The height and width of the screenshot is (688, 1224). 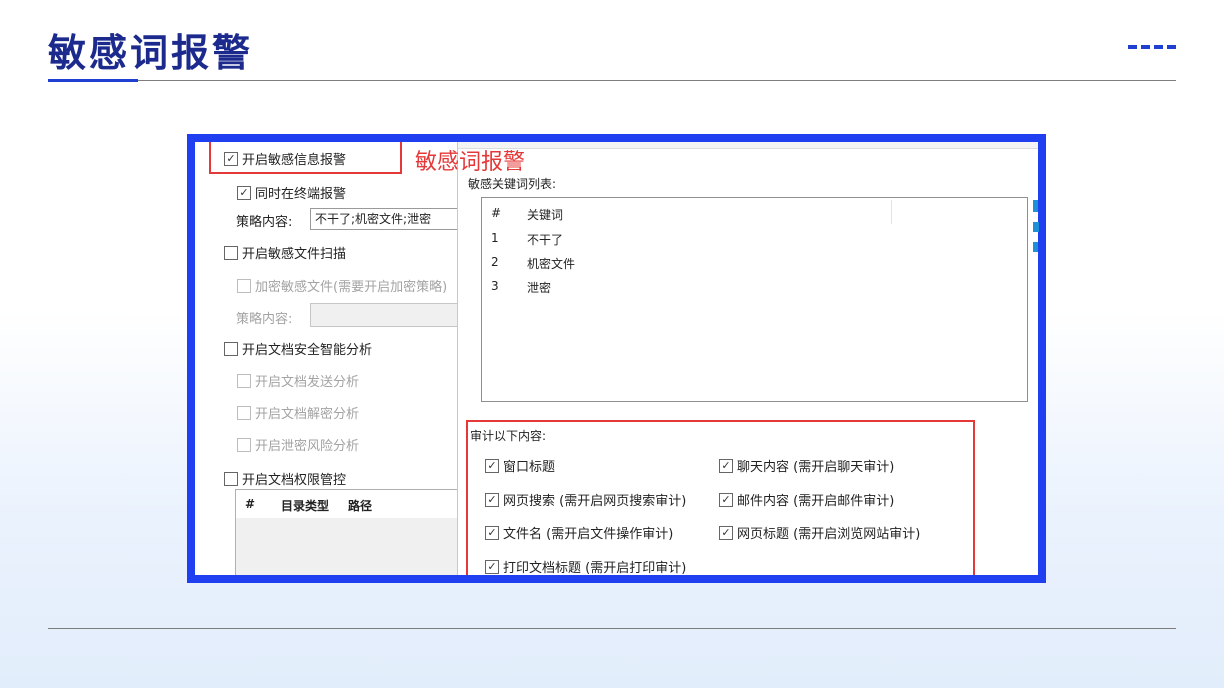 What do you see at coordinates (1152, 47) in the screenshot?
I see `decorative-dashes` at bounding box center [1152, 47].